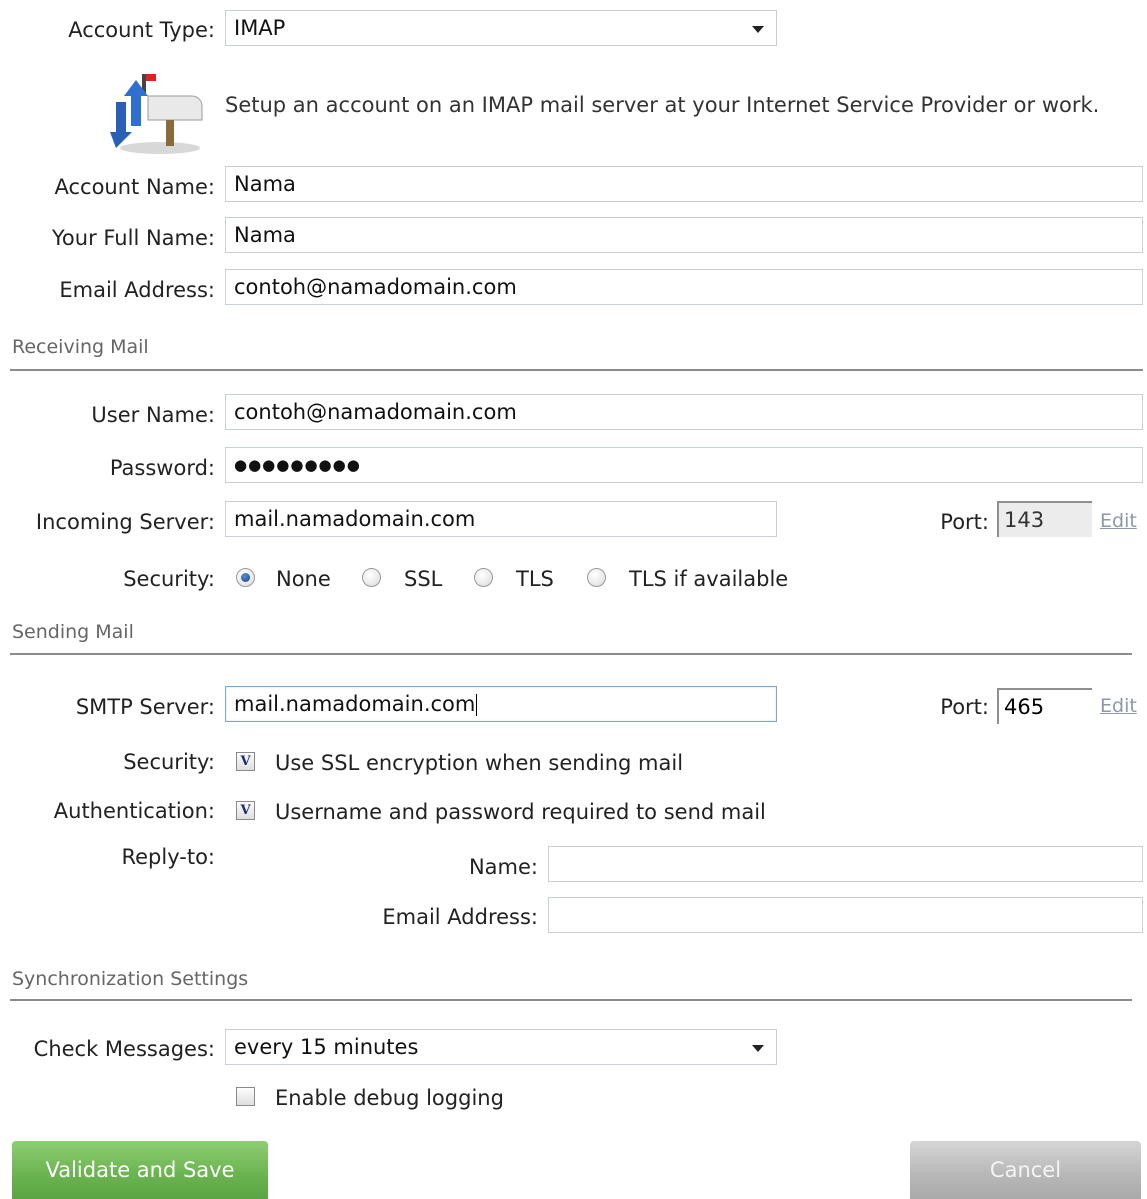 Image resolution: width=1147 pixels, height=1199 pixels. What do you see at coordinates (501, 704) in the screenshot?
I see `smtp-server-input: mail.namadomain.com` at bounding box center [501, 704].